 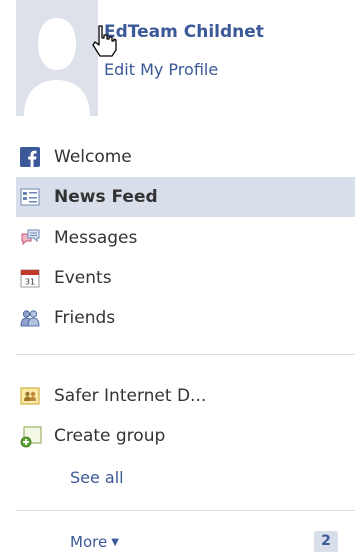 What do you see at coordinates (30, 396) in the screenshot?
I see `group-icon` at bounding box center [30, 396].